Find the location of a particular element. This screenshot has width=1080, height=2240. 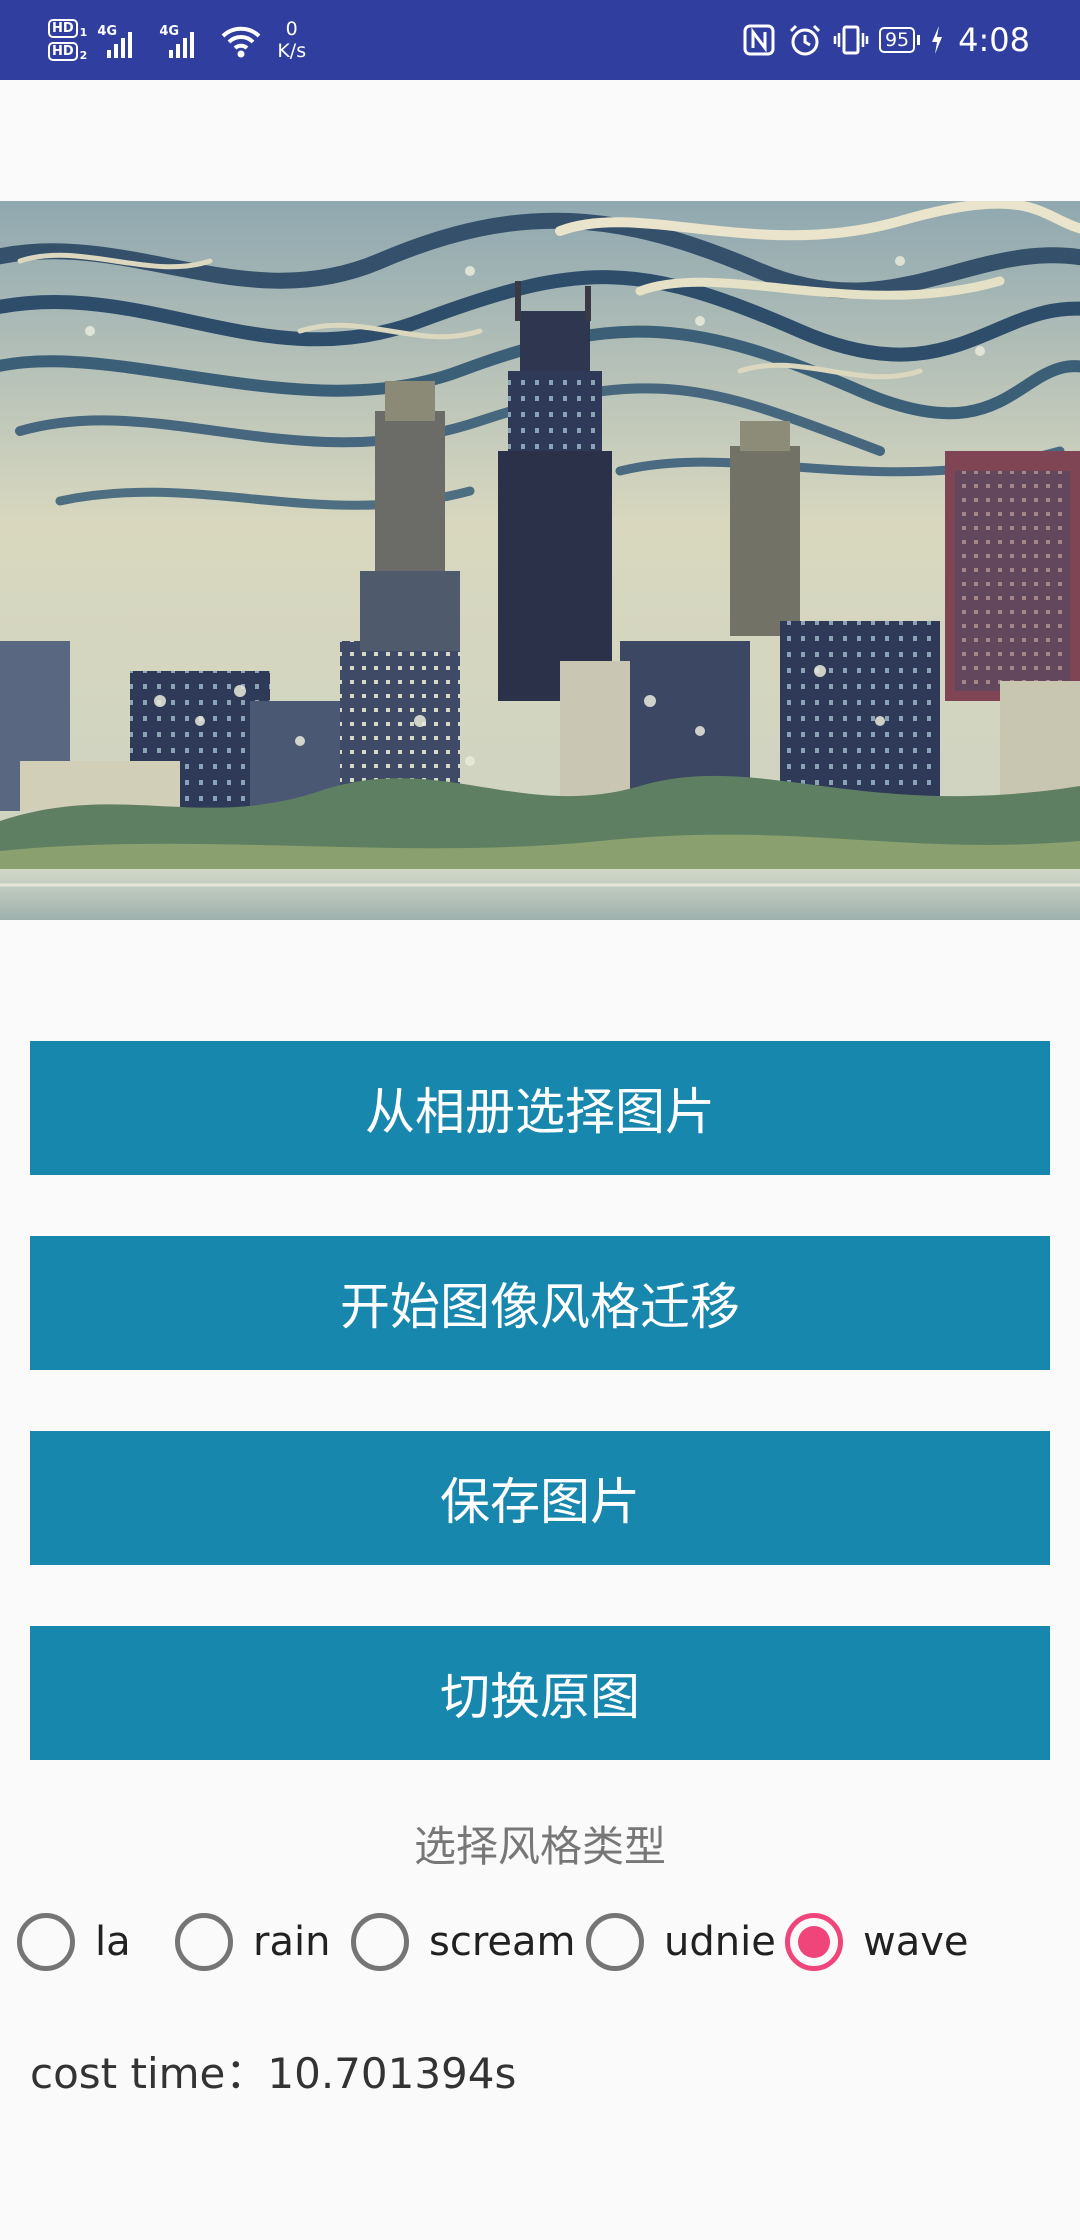

hd2-badge: HD is located at coordinates (63, 51).